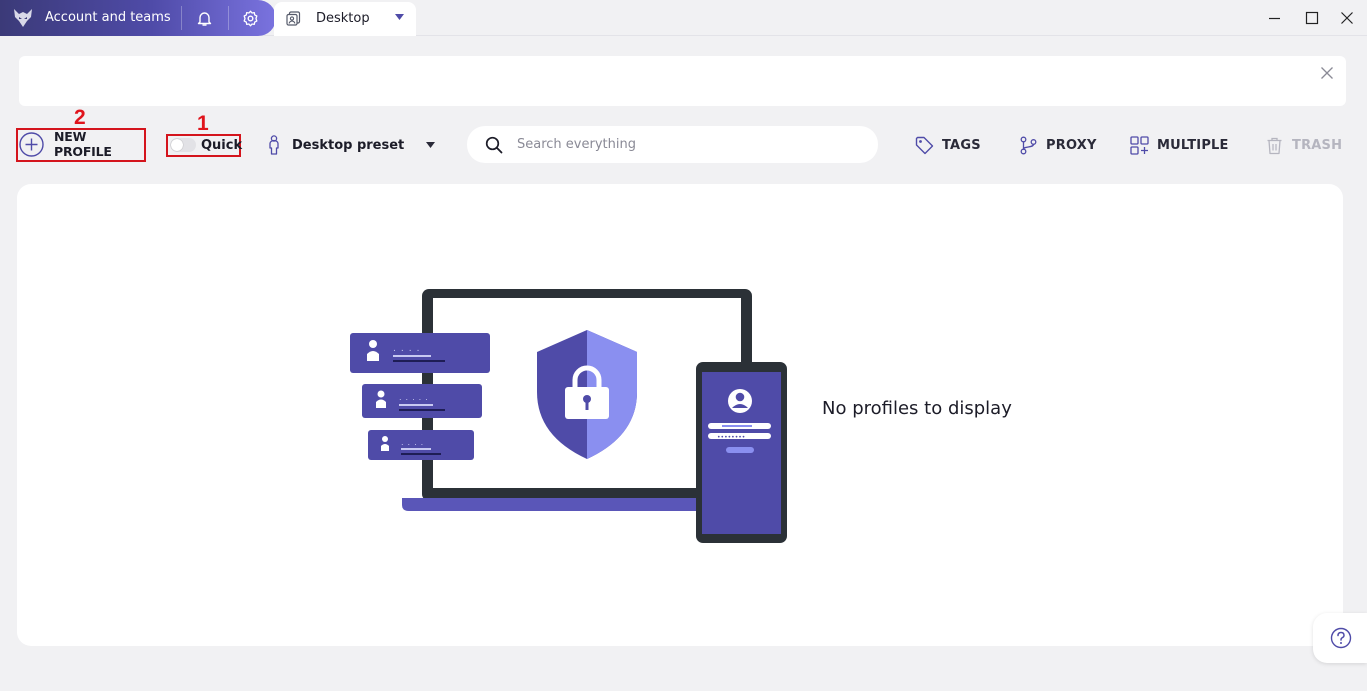  Describe the element at coordinates (293, 18) in the screenshot. I see `profile-tab-icon` at that location.